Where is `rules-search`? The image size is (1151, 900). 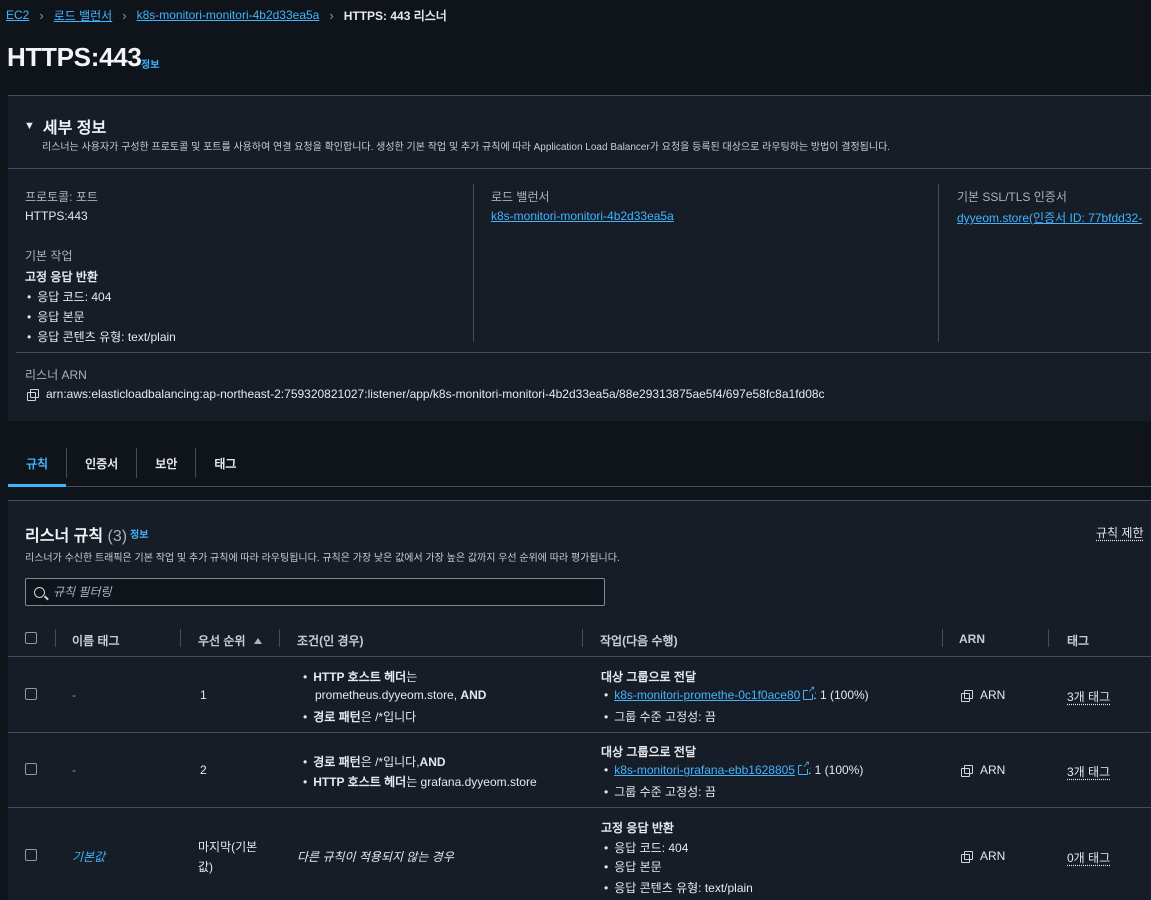
rules-search is located at coordinates (315, 592).